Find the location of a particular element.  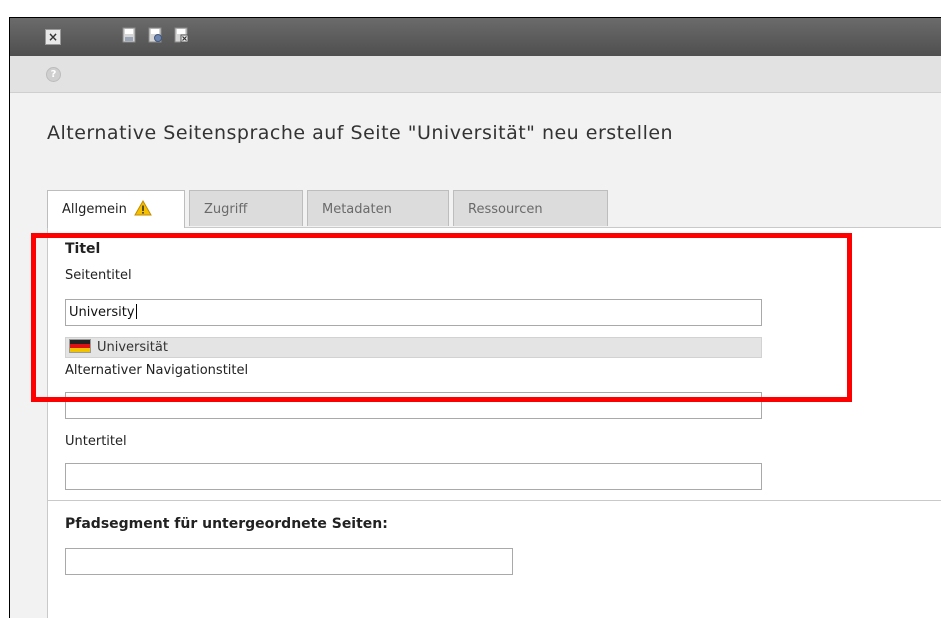

tab-ressourcen: Ressourcen is located at coordinates (530, 208).